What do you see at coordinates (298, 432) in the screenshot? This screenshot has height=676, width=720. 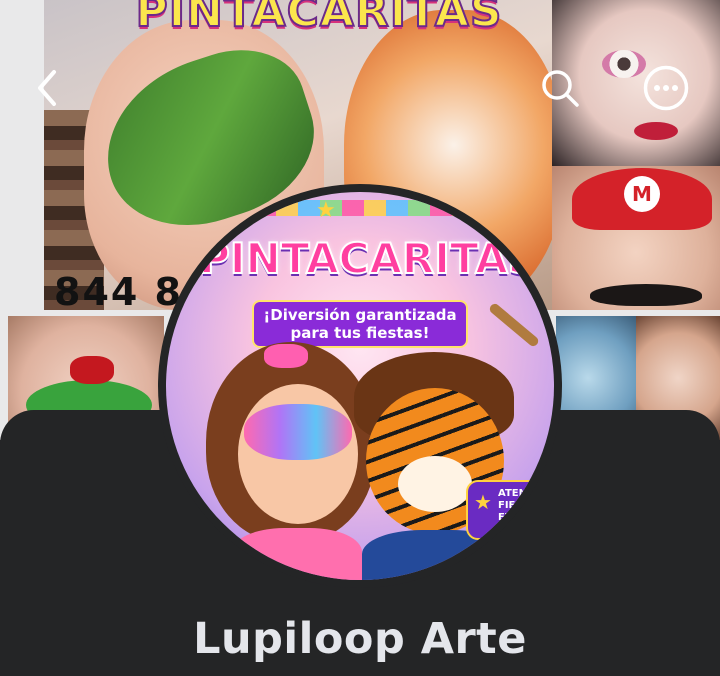 I see `butterfly-face-paint` at bounding box center [298, 432].